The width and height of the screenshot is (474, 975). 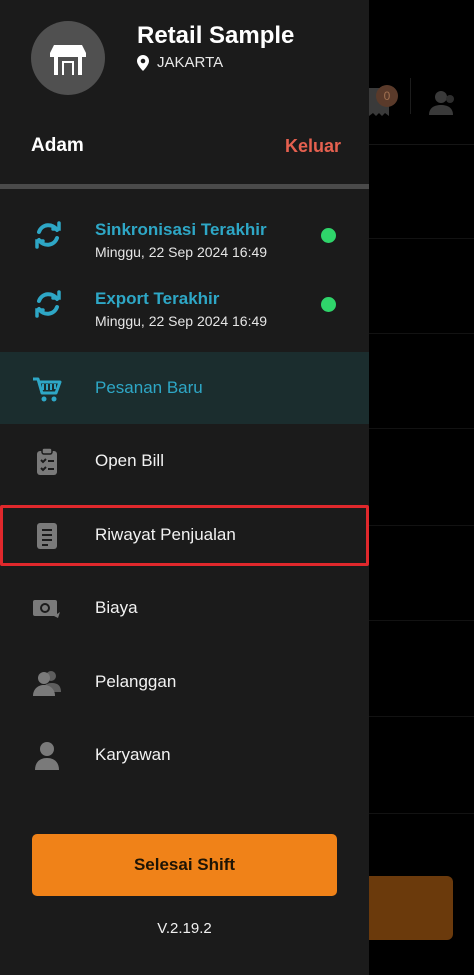 What do you see at coordinates (47, 389) in the screenshot?
I see `cart-icon` at bounding box center [47, 389].